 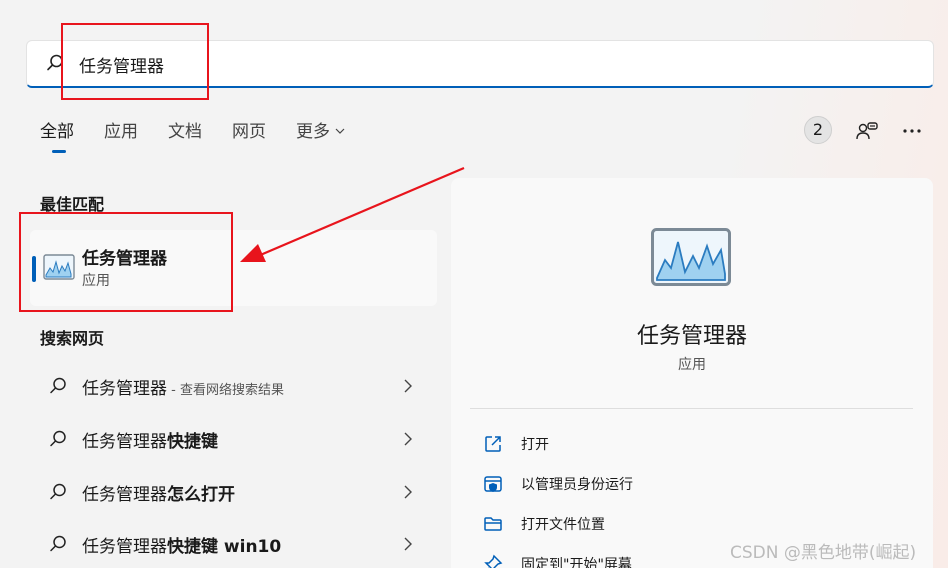 What do you see at coordinates (493, 561) in the screenshot?
I see `pin-icon` at bounding box center [493, 561].